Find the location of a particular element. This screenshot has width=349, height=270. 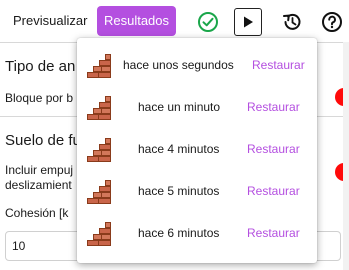

history-item: hace unos segundos Restaurar is located at coordinates (197, 66).